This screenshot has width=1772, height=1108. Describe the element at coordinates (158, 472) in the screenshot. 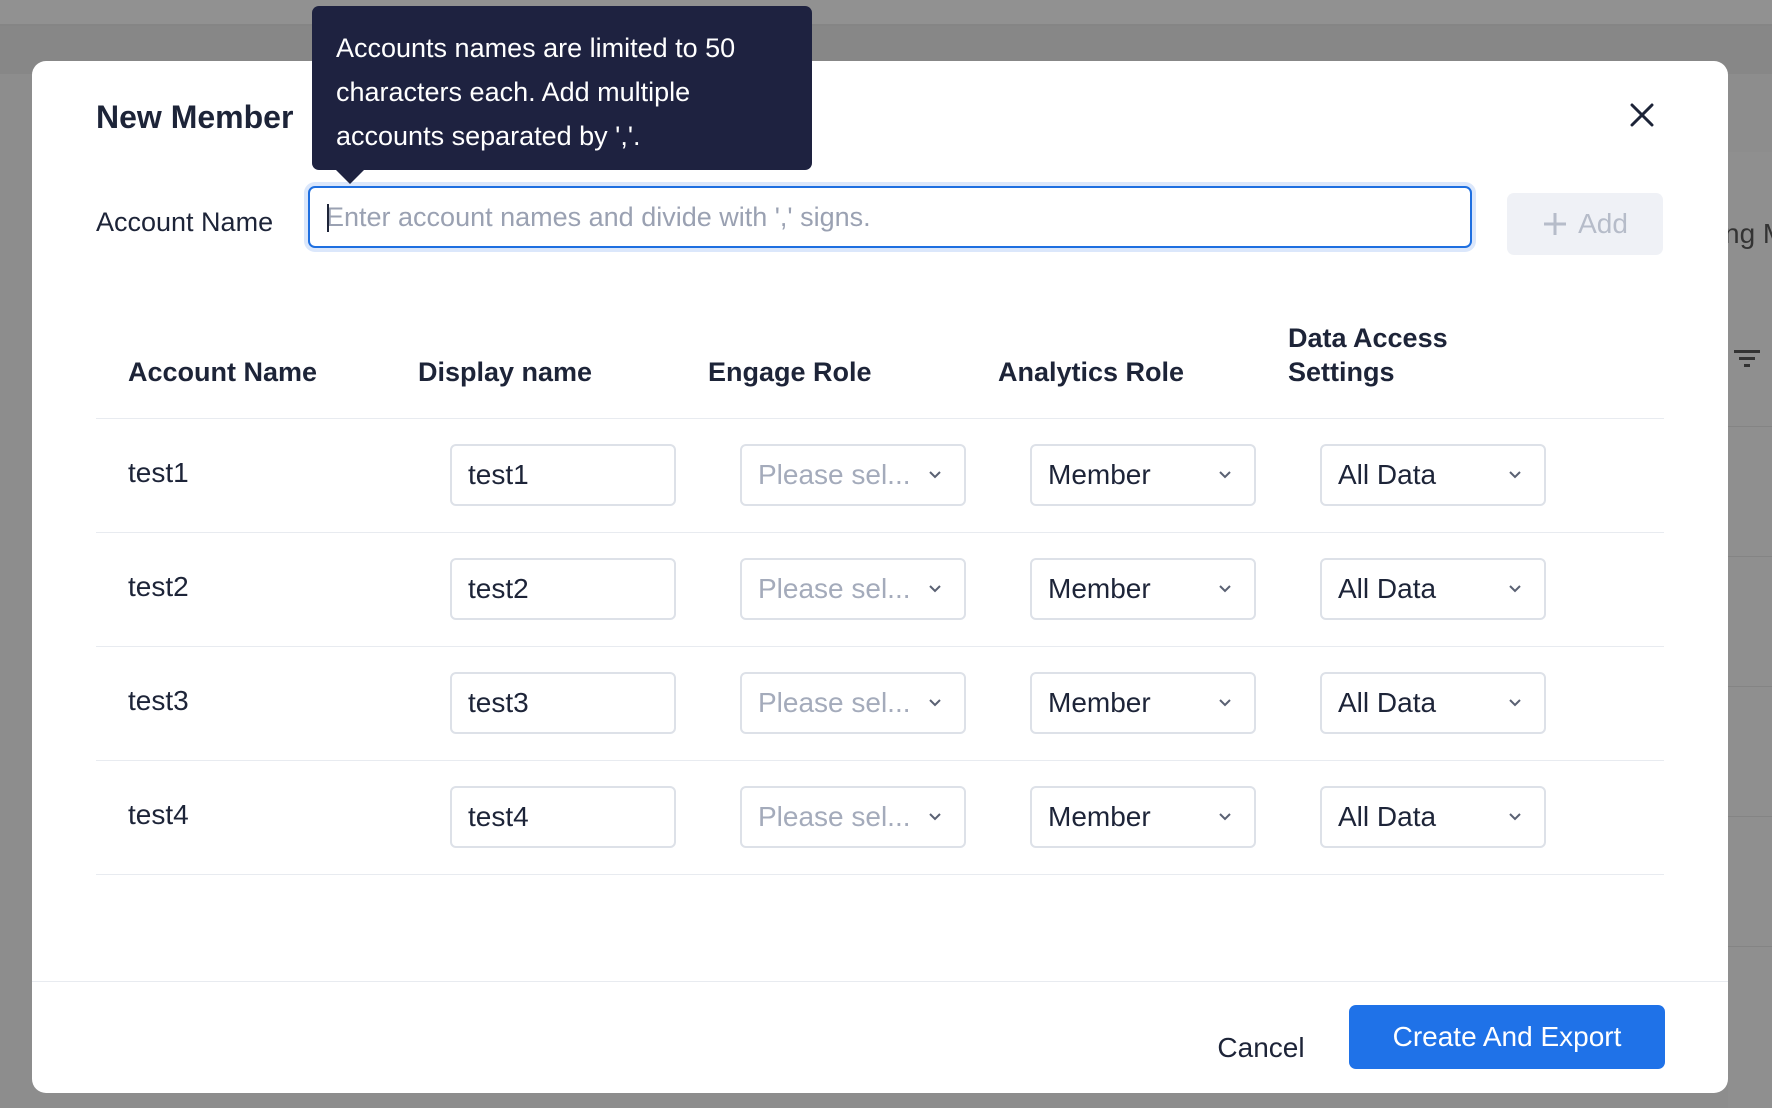

I see `account-name-cell: test1` at that location.